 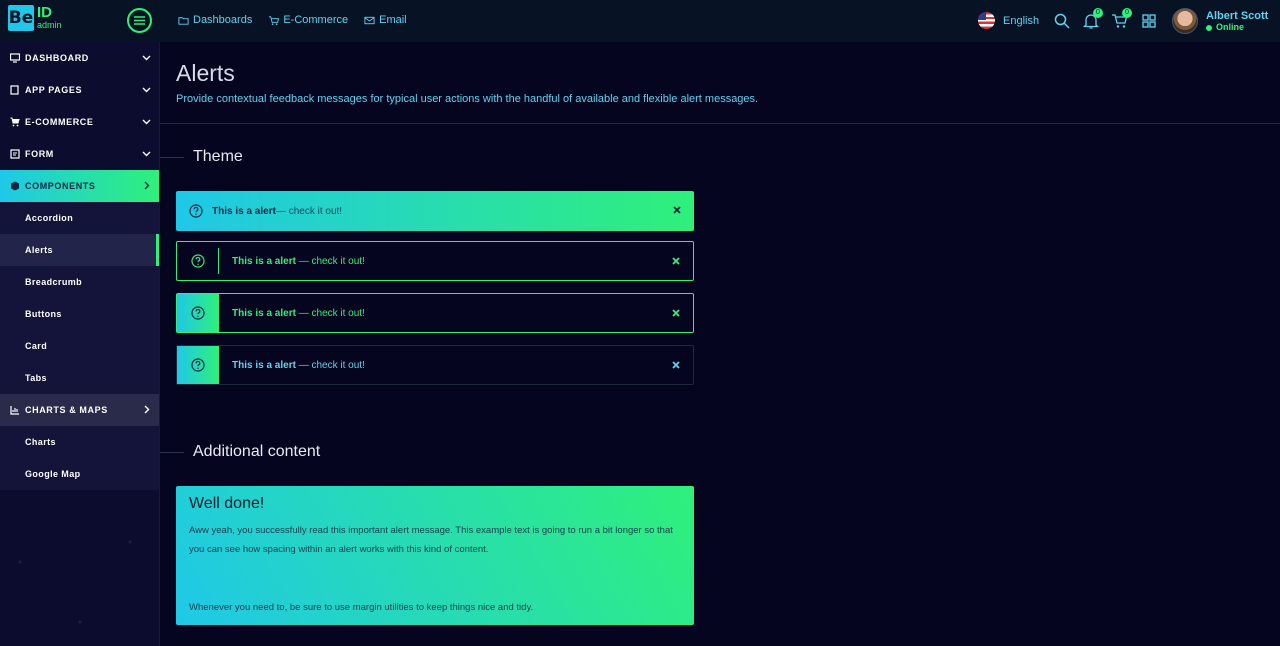 I want to click on alert-outline-icon-fill: This is a alert — check it out!, so click(x=435, y=313).